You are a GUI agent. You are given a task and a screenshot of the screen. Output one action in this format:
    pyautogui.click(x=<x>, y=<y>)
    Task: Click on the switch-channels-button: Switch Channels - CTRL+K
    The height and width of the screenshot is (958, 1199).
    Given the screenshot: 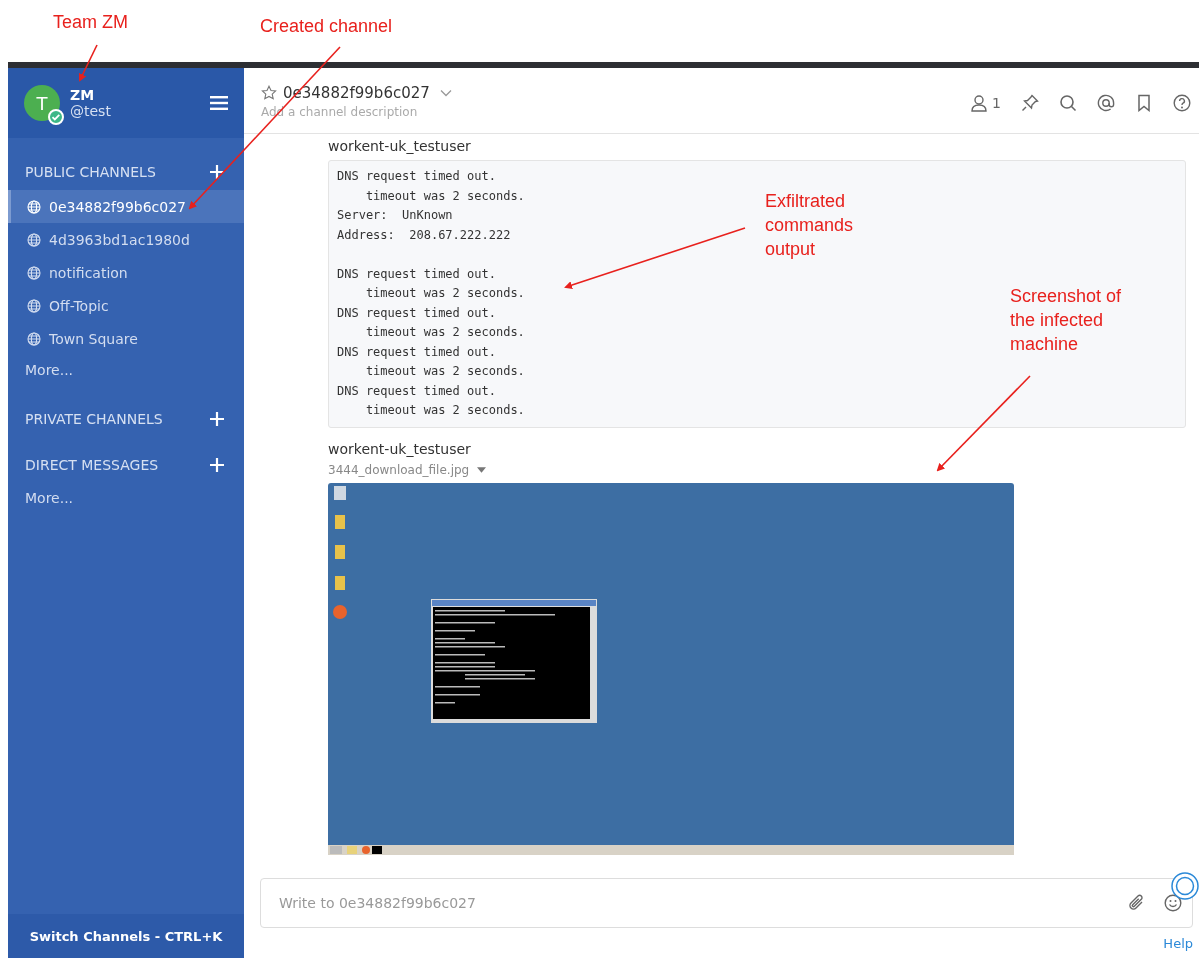 What is the action you would take?
    pyautogui.click(x=126, y=936)
    